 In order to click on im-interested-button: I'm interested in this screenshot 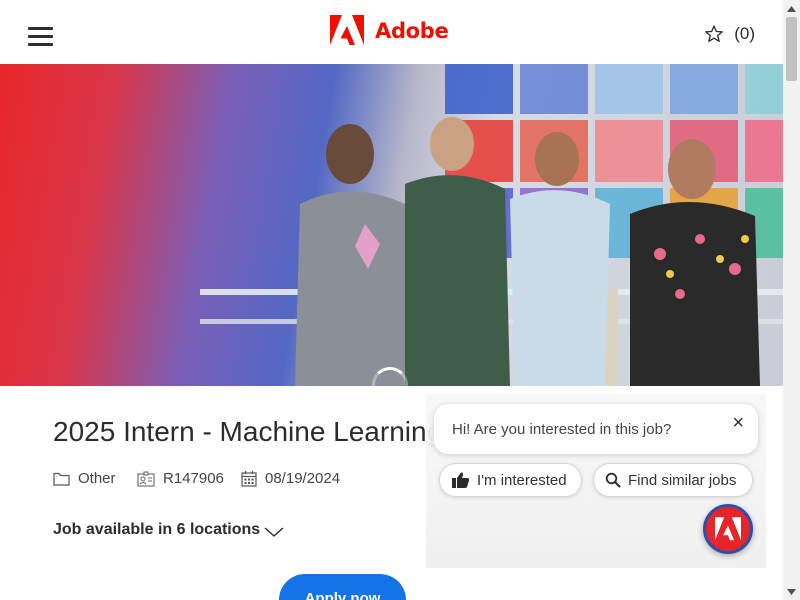, I will do `click(510, 480)`.